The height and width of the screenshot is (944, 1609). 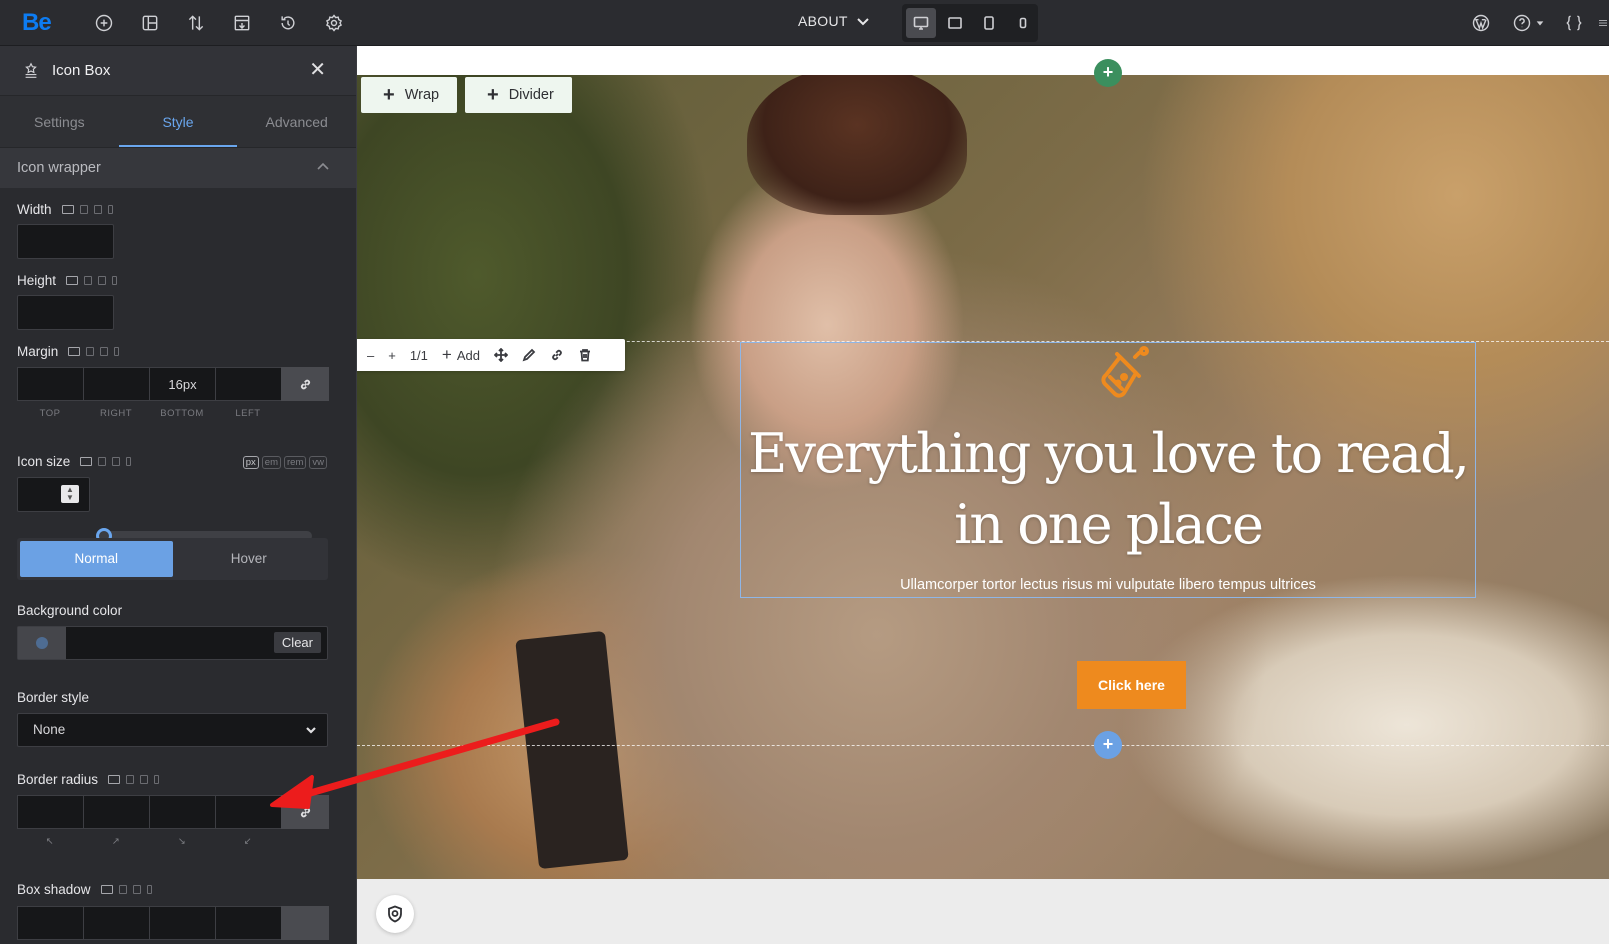 I want to click on help-icon, so click(x=1522, y=23).